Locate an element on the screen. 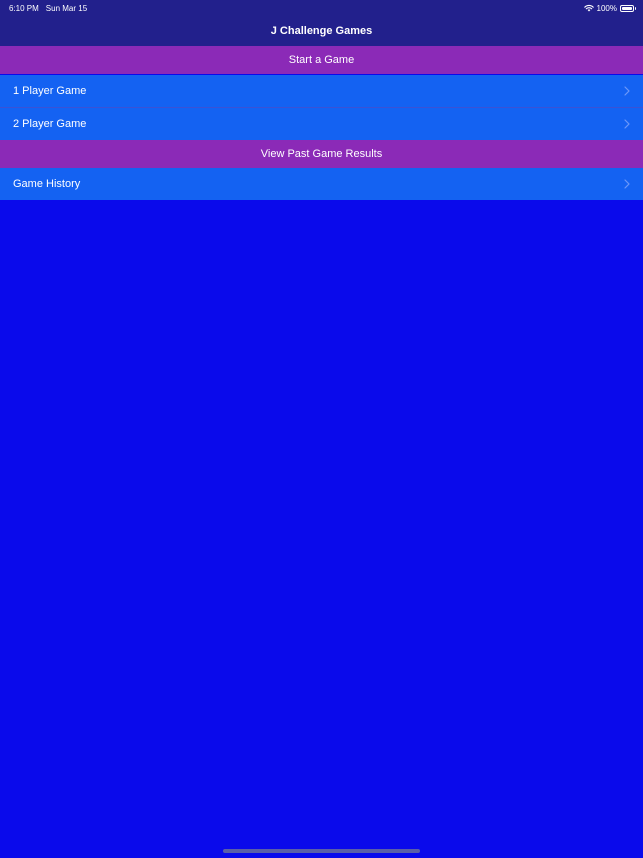 This screenshot has width=643, height=858. status-left: 6:10 PM Sun Mar 15 is located at coordinates (48, 8).